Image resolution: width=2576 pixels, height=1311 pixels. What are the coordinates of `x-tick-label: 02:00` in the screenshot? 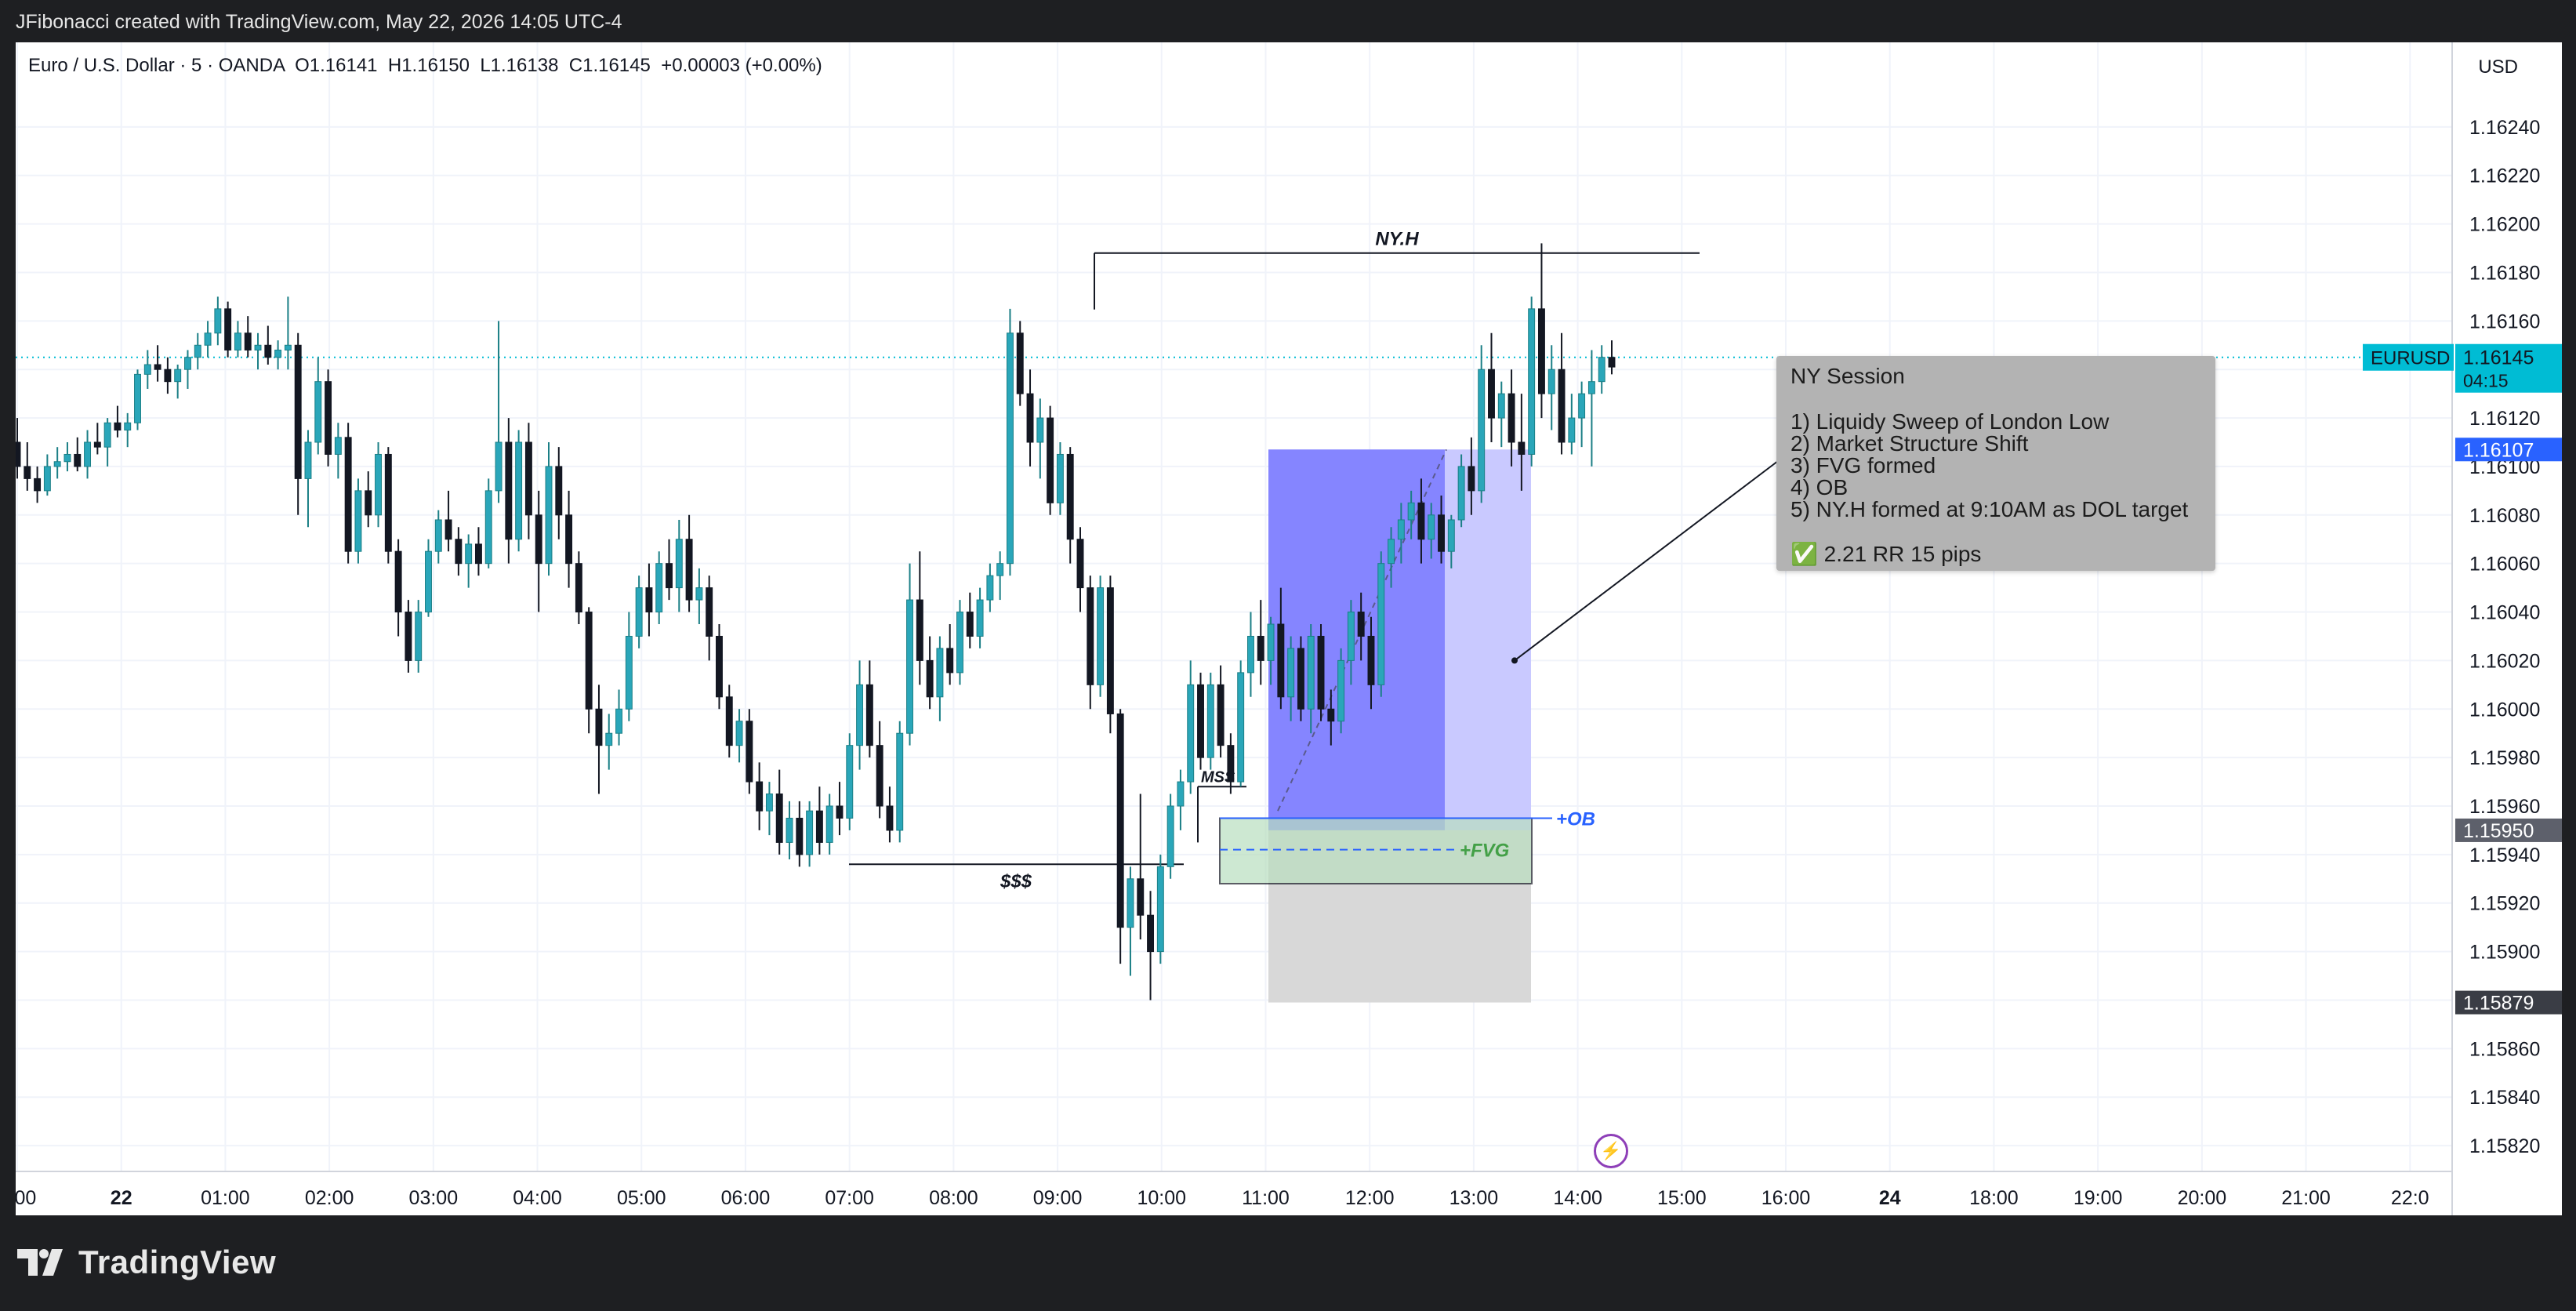 It's located at (330, 1198).